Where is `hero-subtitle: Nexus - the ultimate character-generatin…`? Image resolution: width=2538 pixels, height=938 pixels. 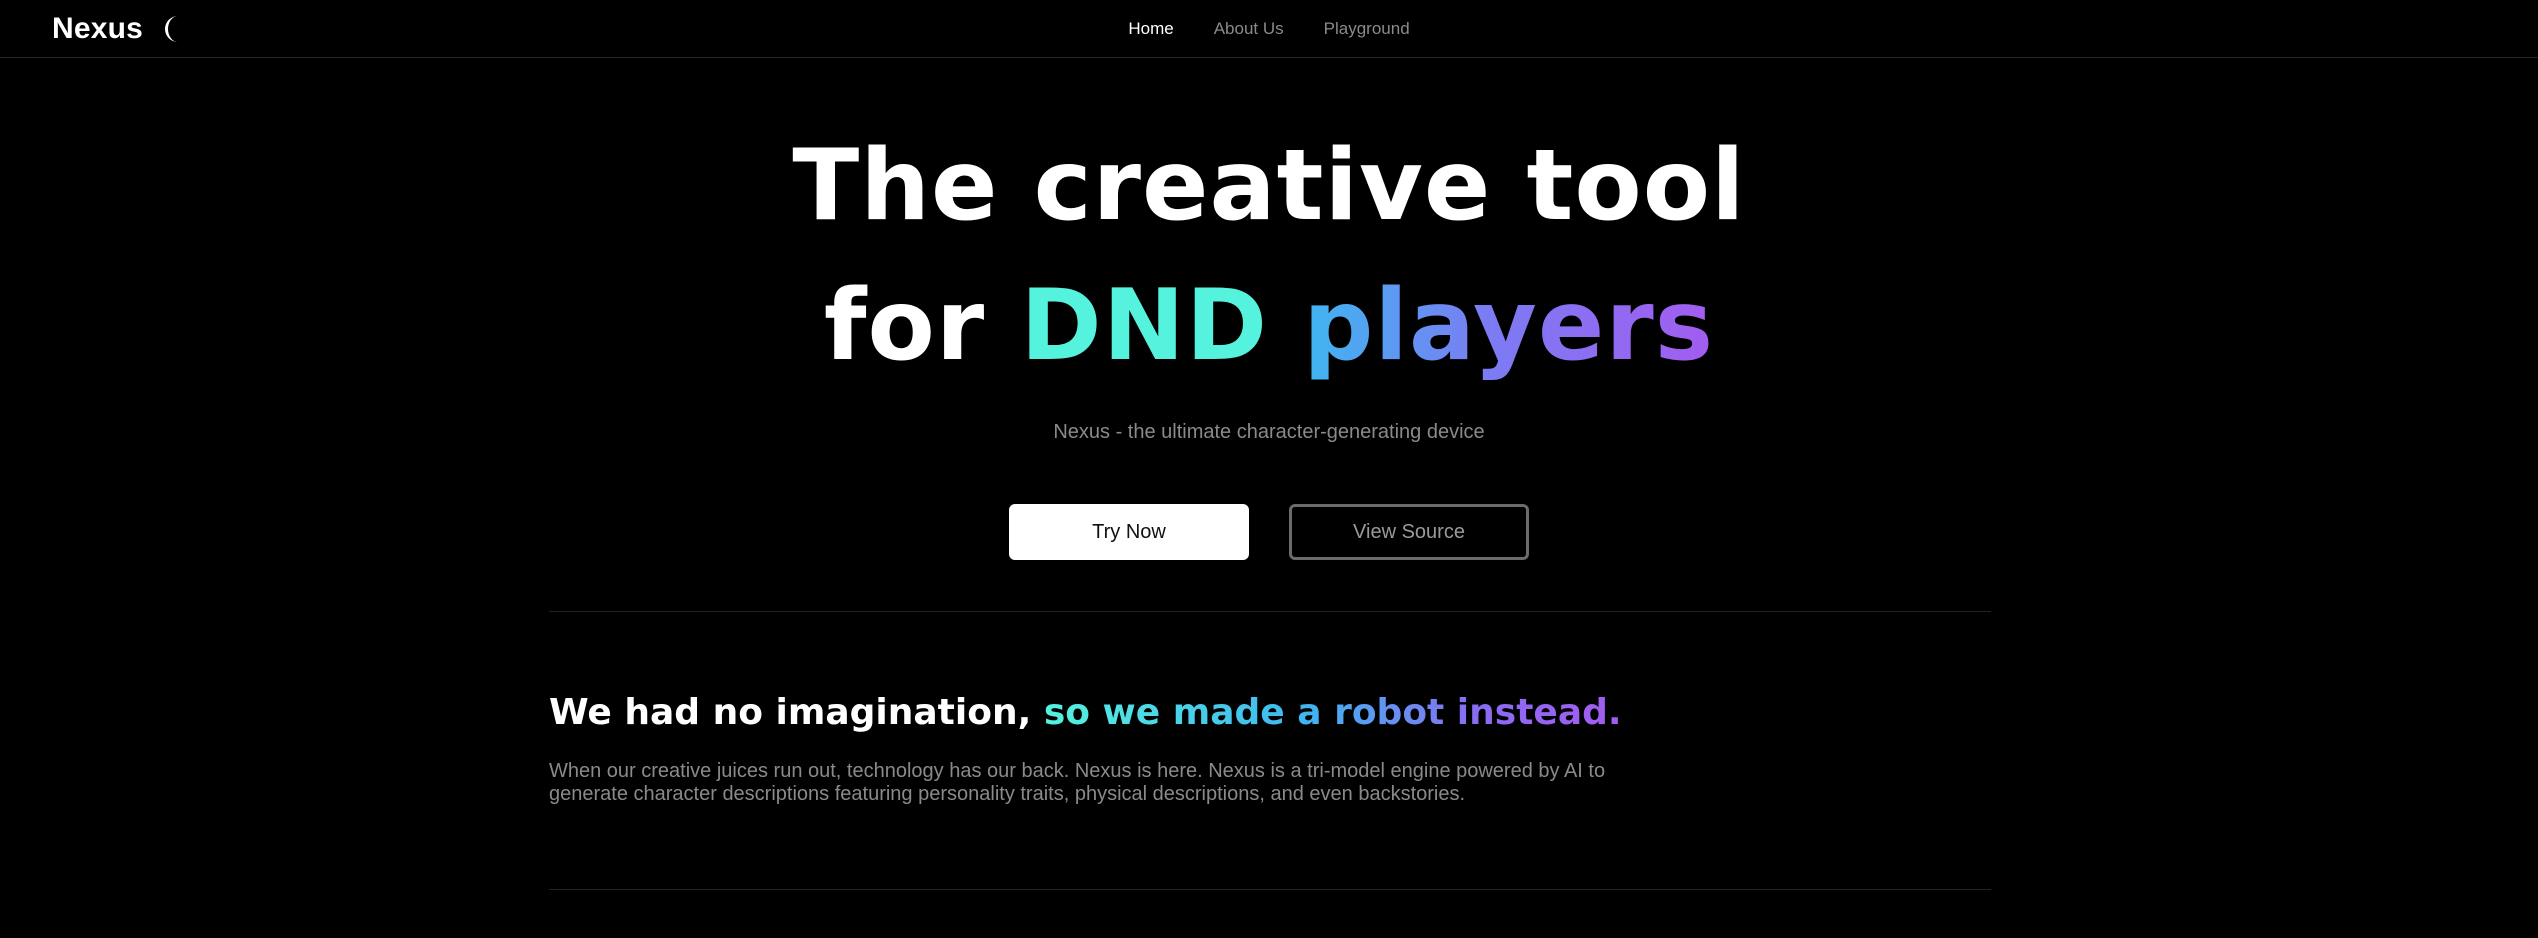 hero-subtitle: Nexus - the ultimate character-generatin… is located at coordinates (1269, 432).